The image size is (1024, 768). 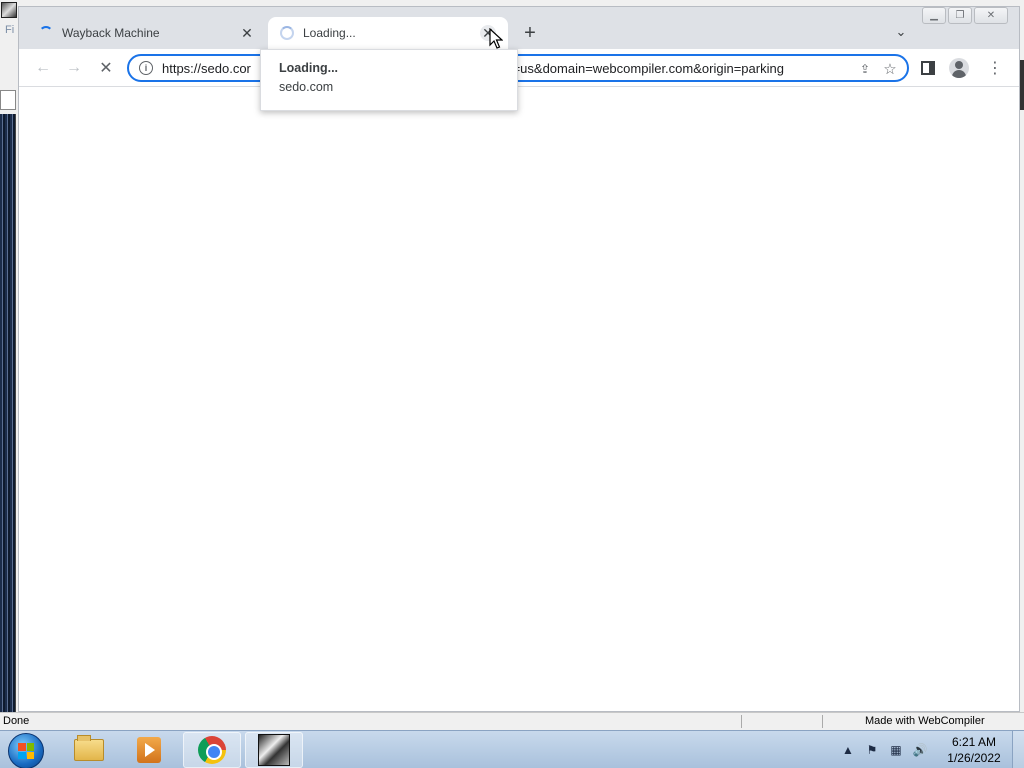 I want to click on chrome-icon, so click(x=212, y=750).